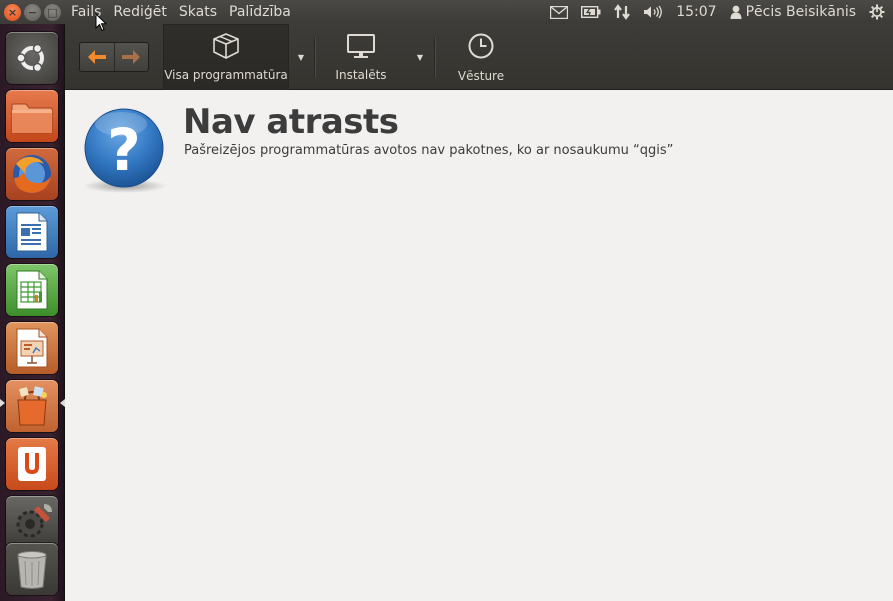 The width and height of the screenshot is (893, 601). I want to click on installed-dropdown: ▼, so click(420, 57).